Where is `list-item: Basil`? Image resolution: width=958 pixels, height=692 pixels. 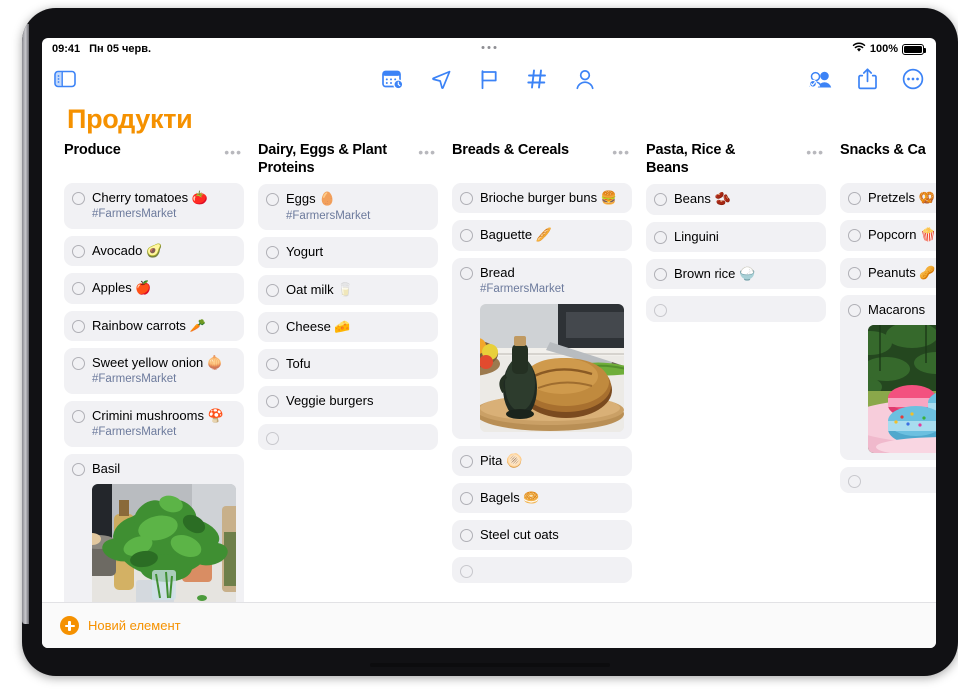 list-item: Basil is located at coordinates (154, 527).